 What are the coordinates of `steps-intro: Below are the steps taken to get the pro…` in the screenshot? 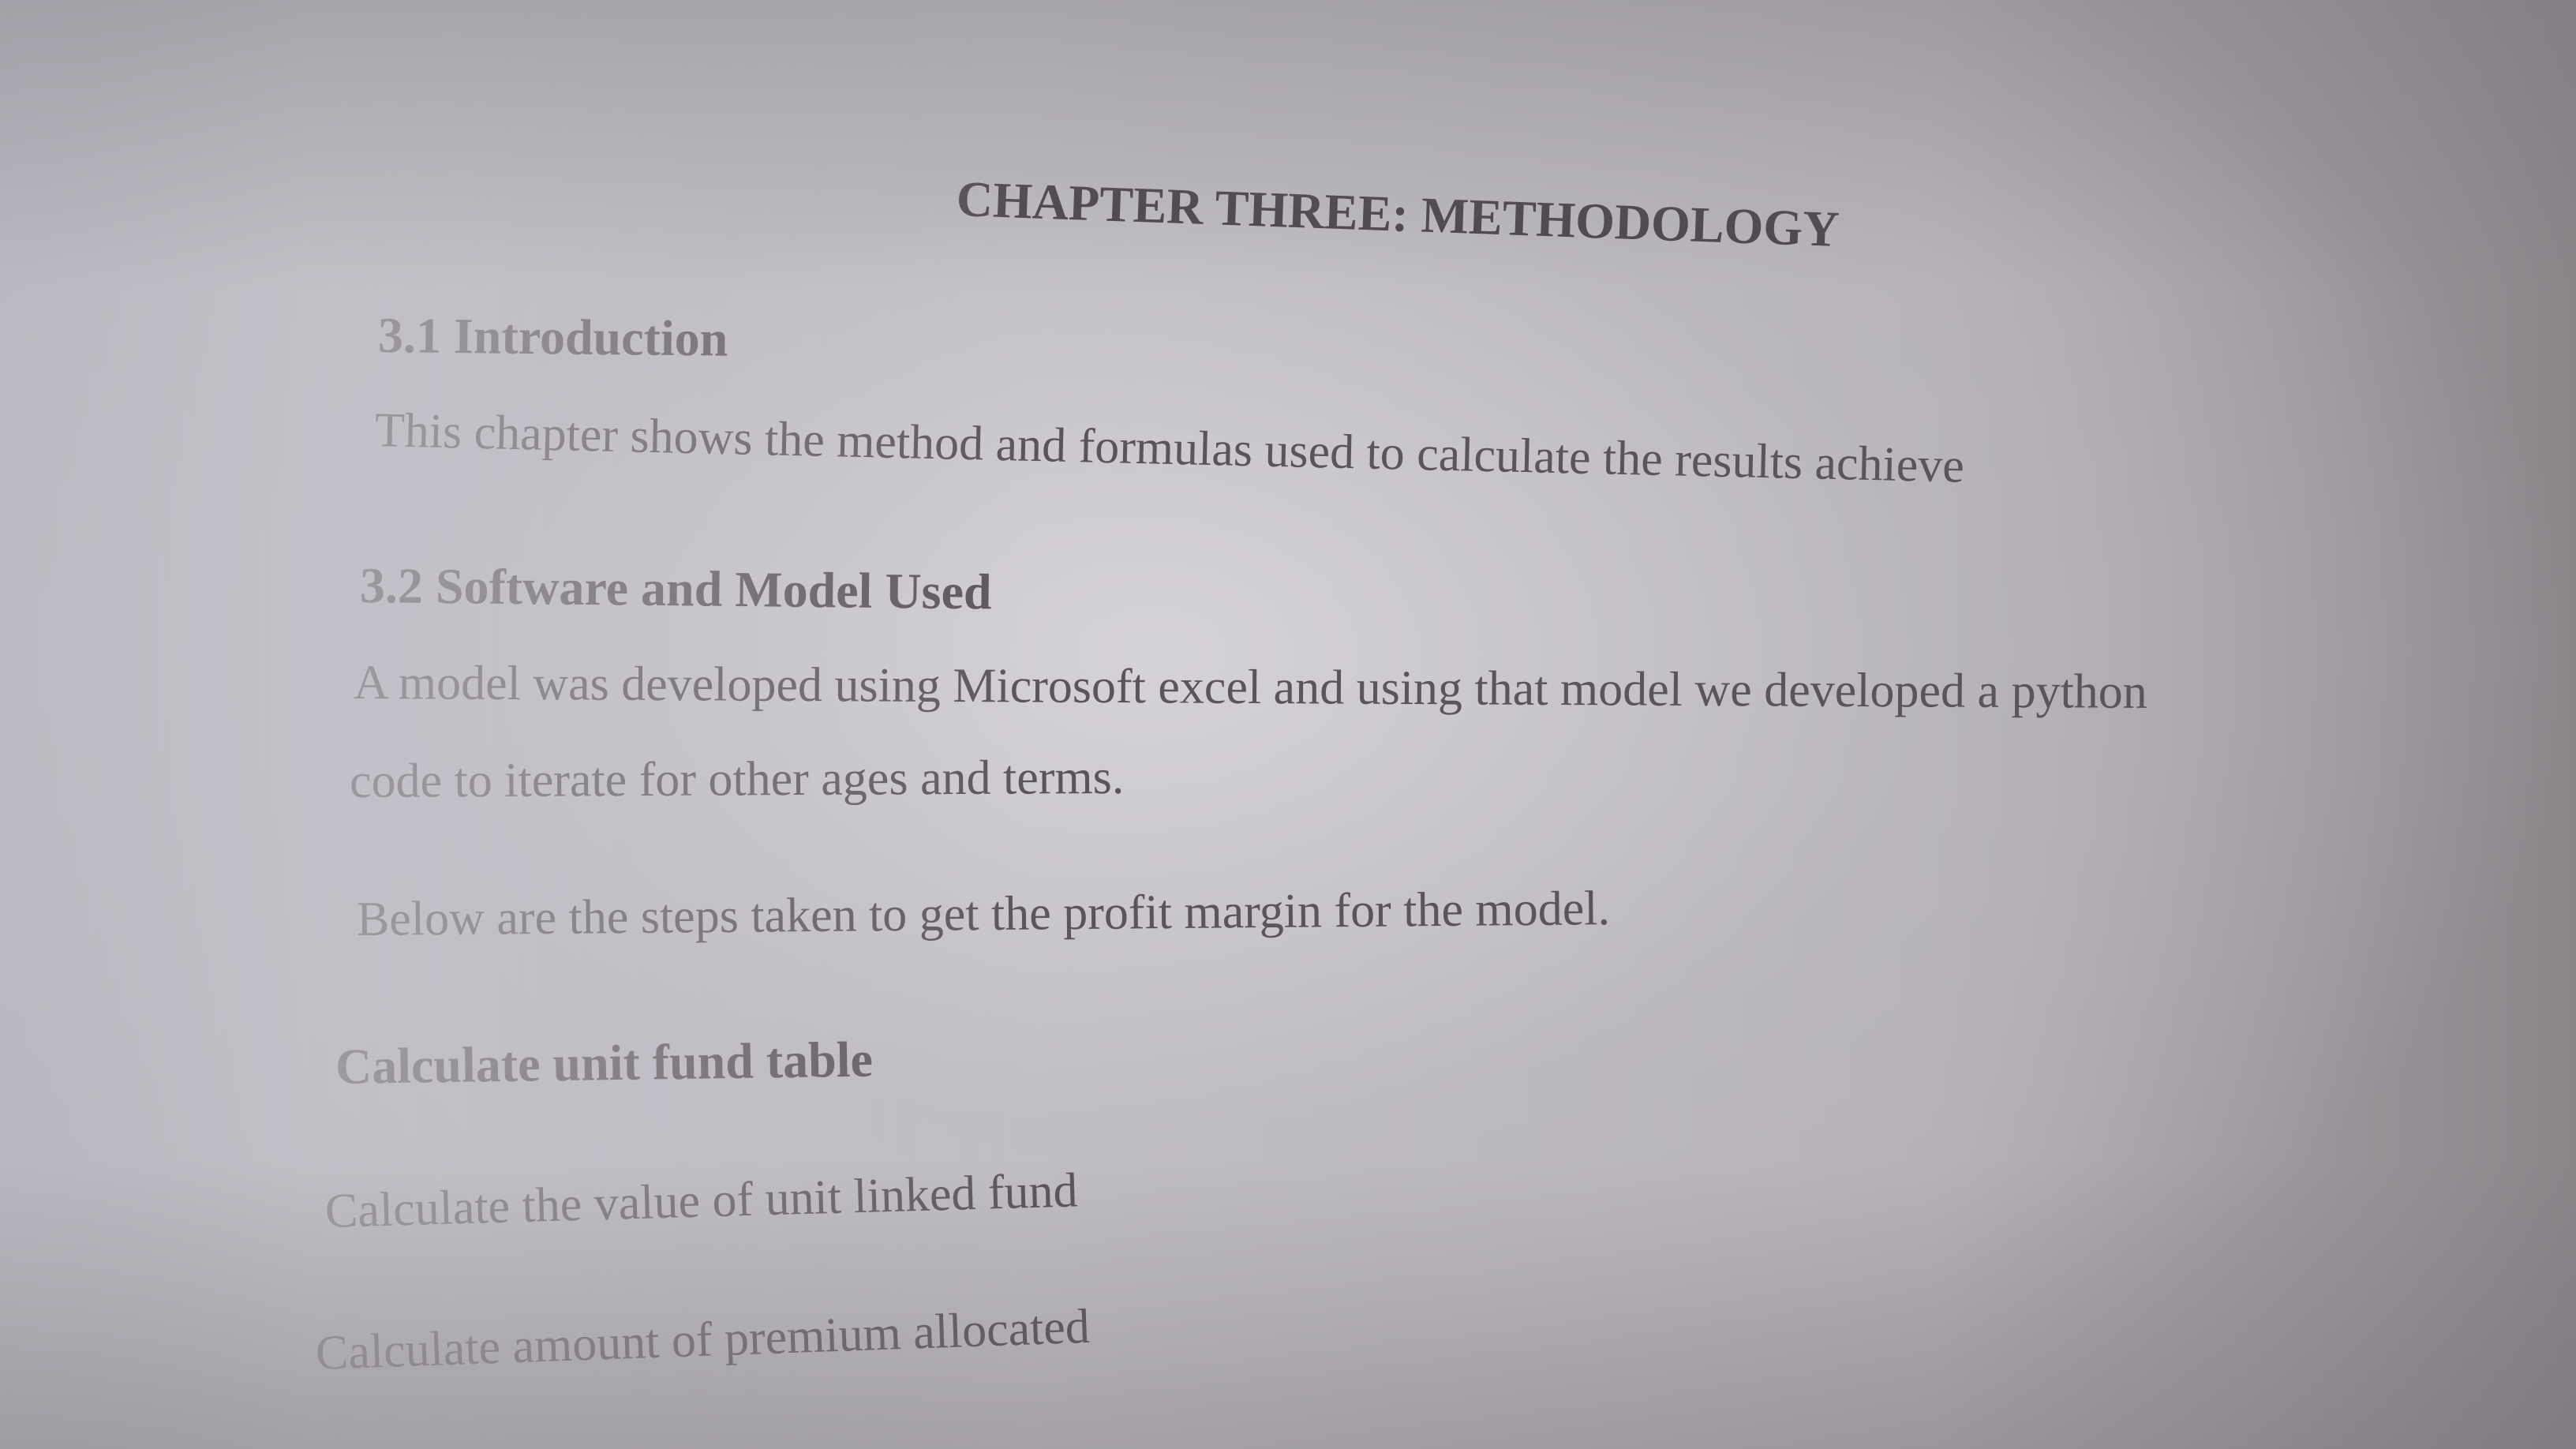 It's located at (983, 914).